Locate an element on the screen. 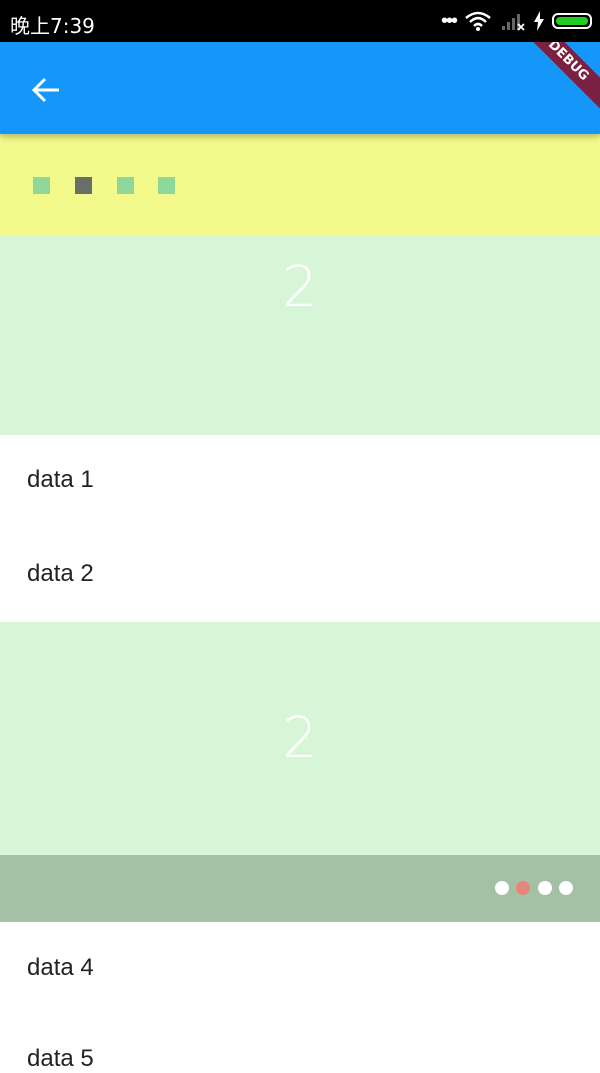 Image resolution: width=600 pixels, height=1073 pixels. wifi-icon is located at coordinates (478, 21).